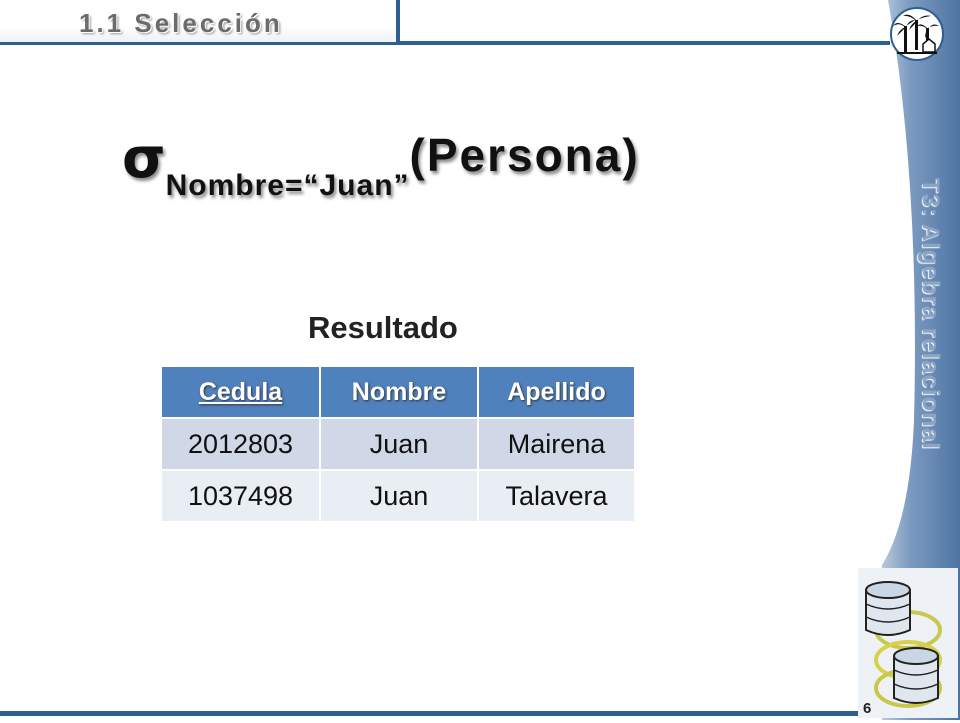  Describe the element at coordinates (240, 444) in the screenshot. I see `cell-cedula: 2012803` at that location.